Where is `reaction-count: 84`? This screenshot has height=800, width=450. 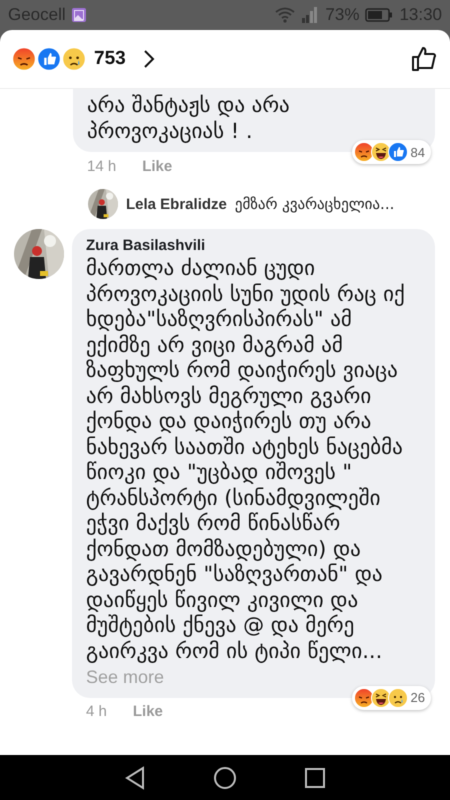 reaction-count: 84 is located at coordinates (417, 152).